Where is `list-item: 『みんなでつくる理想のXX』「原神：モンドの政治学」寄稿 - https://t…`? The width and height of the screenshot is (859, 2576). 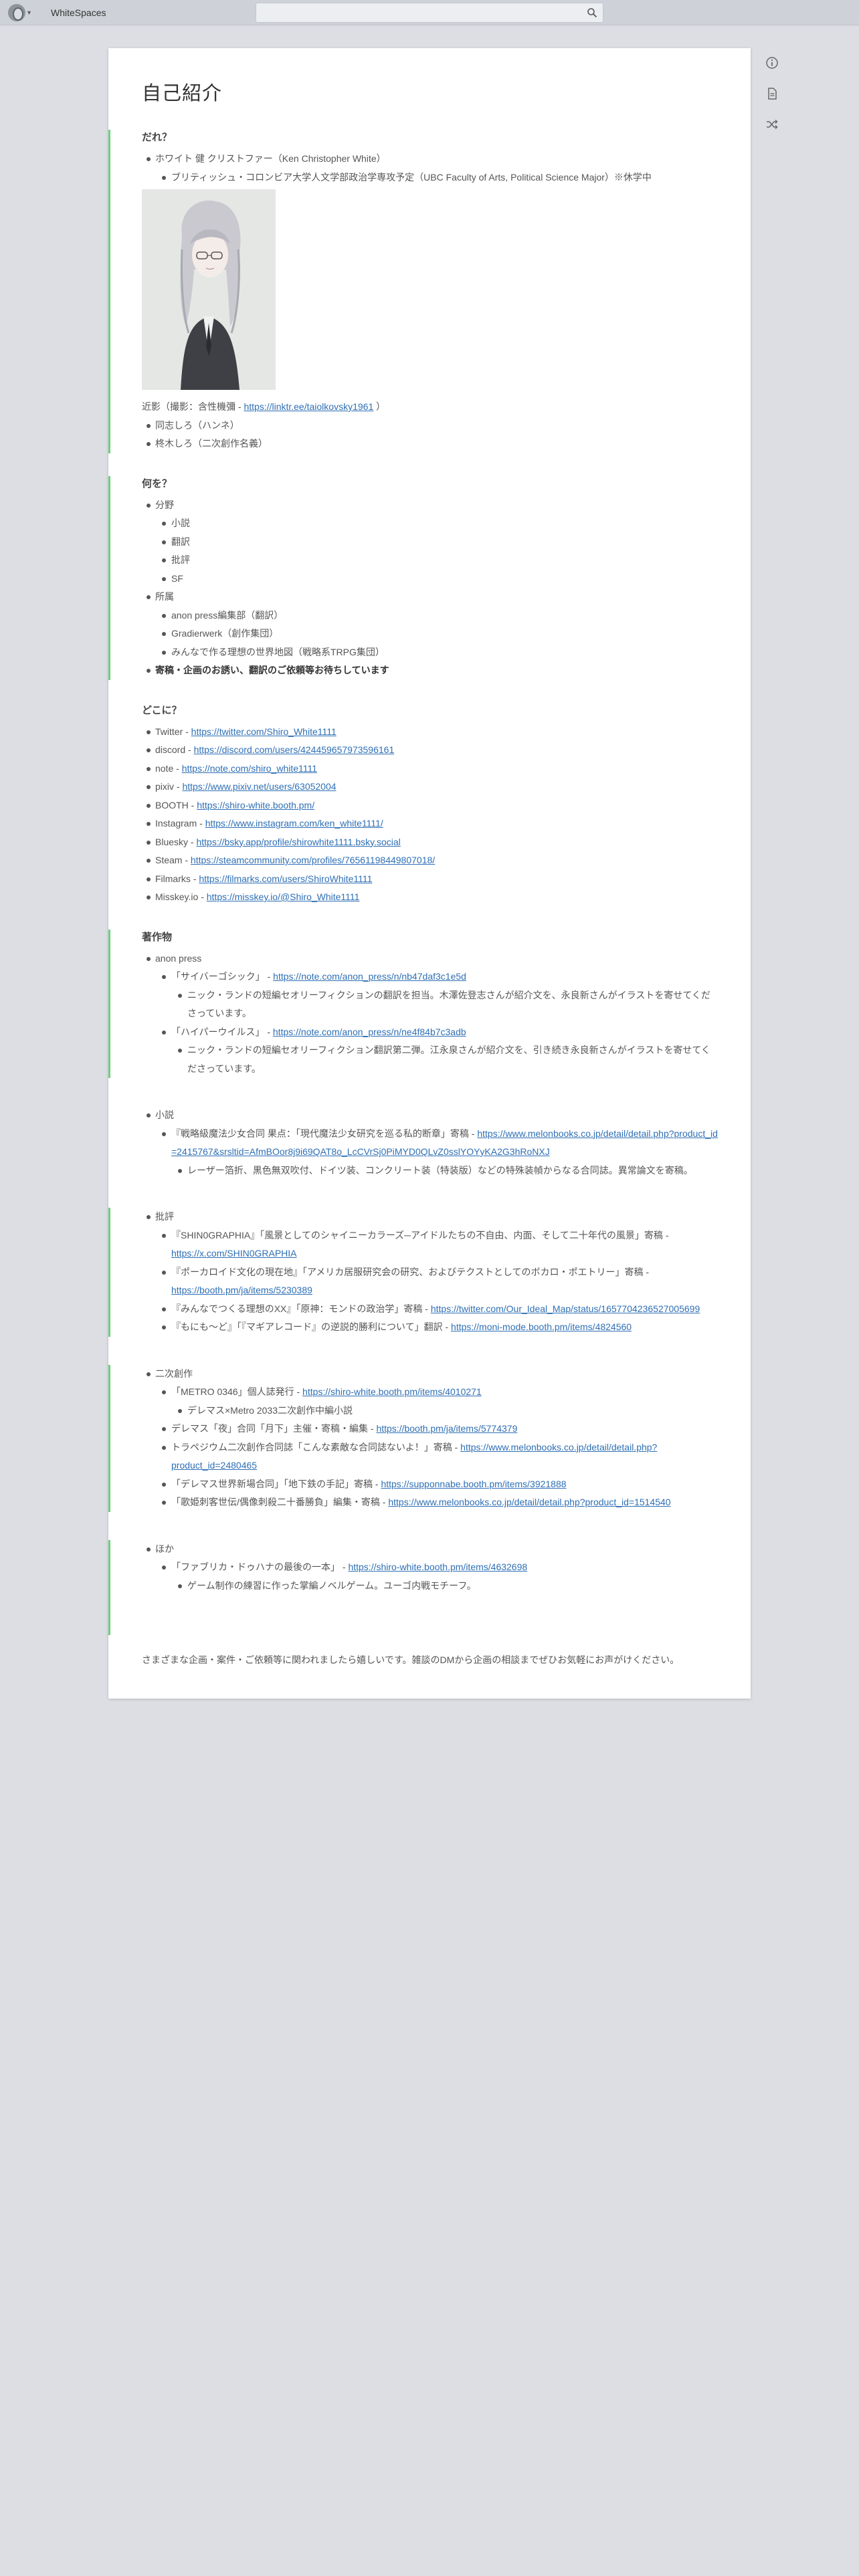 list-item: 『みんなでつくる理想のXX』「原神：モンドの政治学」寄稿 - https://t… is located at coordinates (438, 1309).